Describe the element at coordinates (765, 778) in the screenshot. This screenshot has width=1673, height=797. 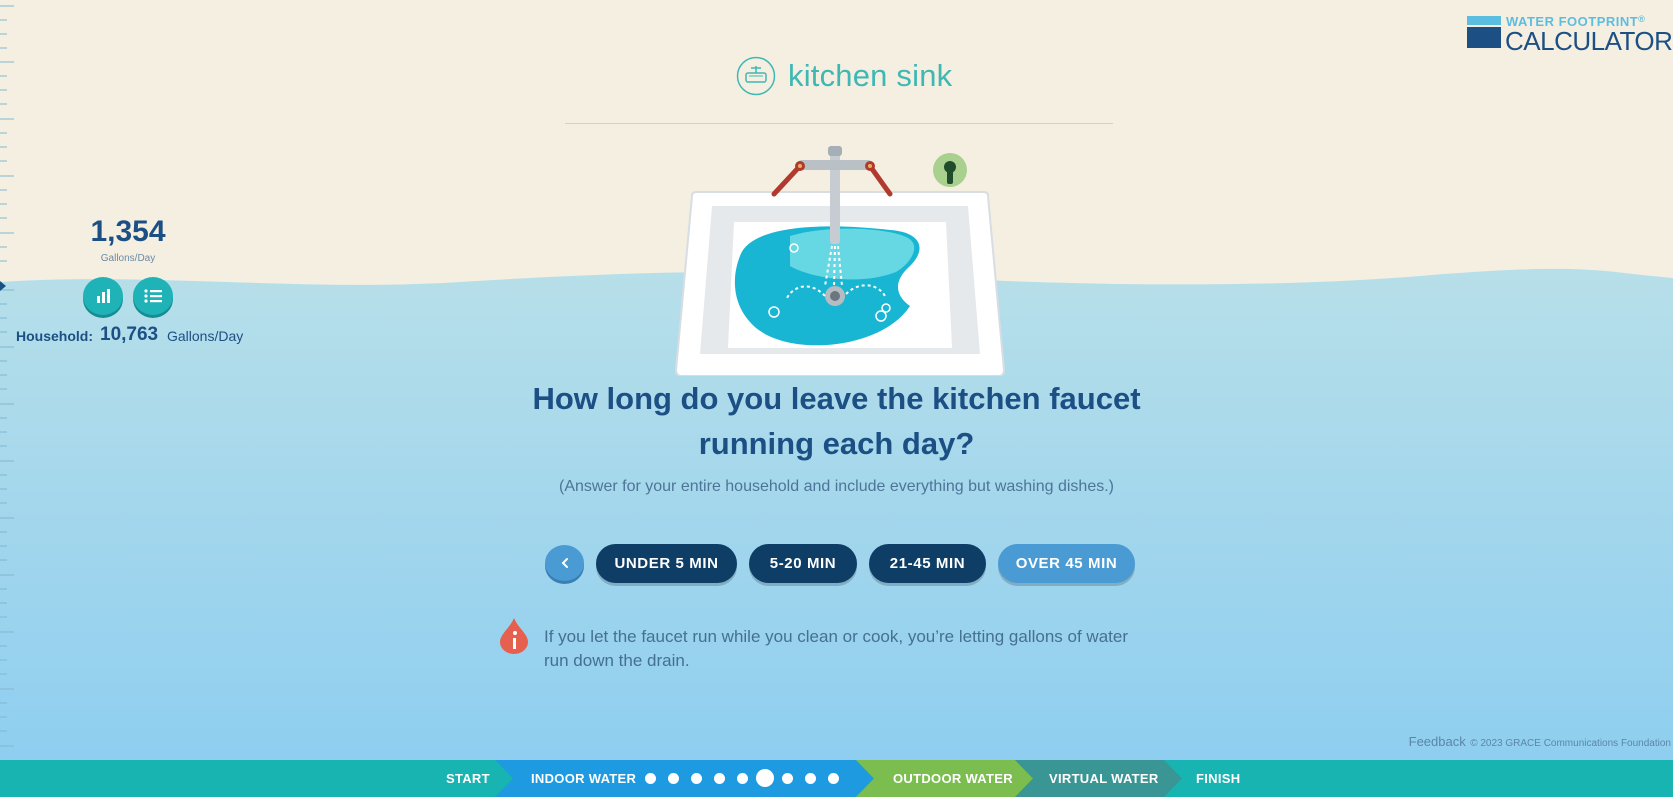
I see `progress-substep-dot-current` at that location.